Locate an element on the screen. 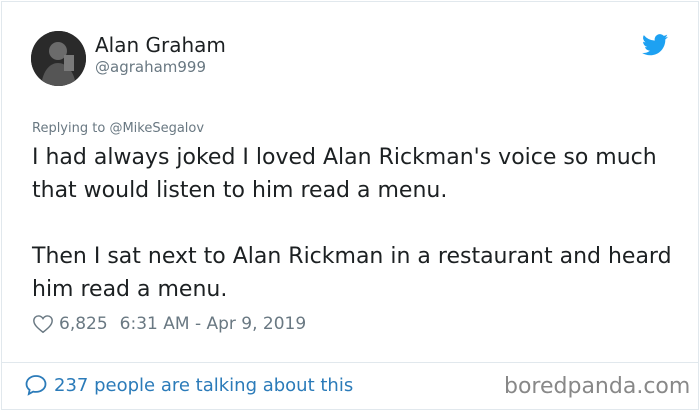 The height and width of the screenshot is (411, 700). heart-icon is located at coordinates (43, 324).